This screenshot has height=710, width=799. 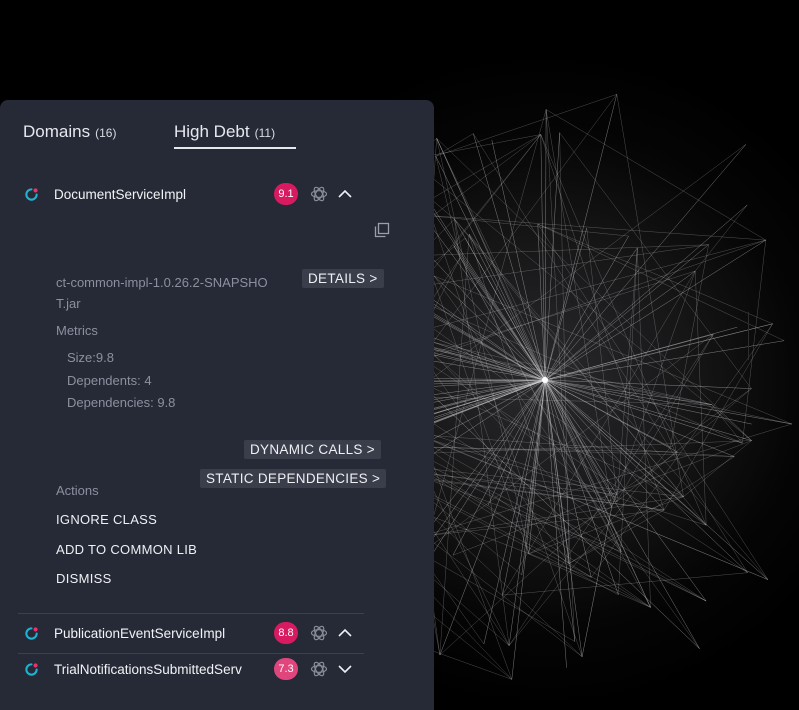 What do you see at coordinates (120, 194) in the screenshot?
I see `item-name: DocumentServiceImpl` at bounding box center [120, 194].